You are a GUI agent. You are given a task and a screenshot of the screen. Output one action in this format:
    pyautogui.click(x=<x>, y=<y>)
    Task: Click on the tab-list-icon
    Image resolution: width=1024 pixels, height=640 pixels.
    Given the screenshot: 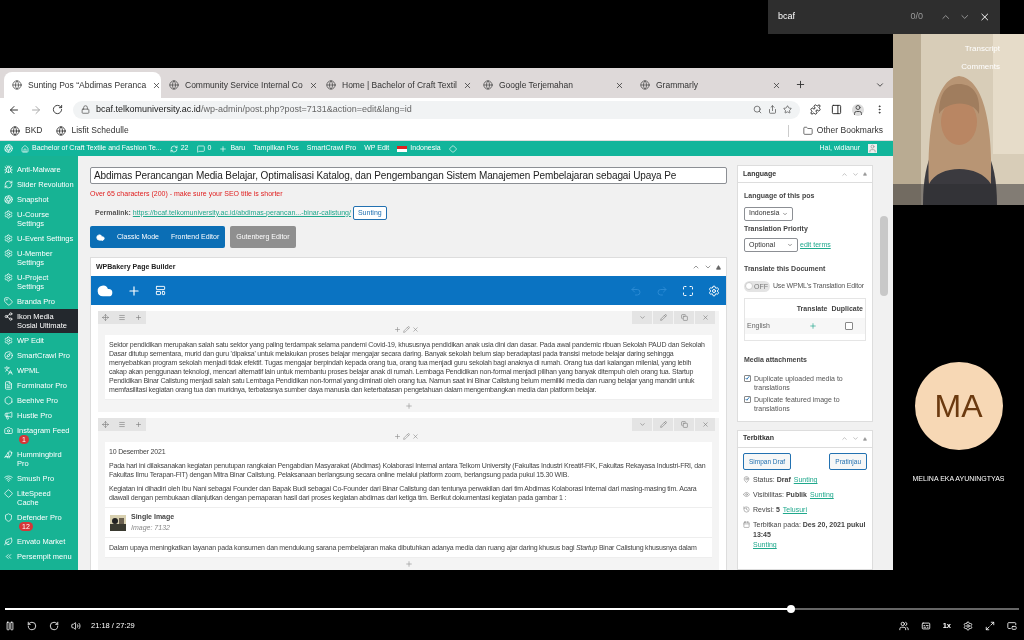 What is the action you would take?
    pyautogui.click(x=880, y=85)
    